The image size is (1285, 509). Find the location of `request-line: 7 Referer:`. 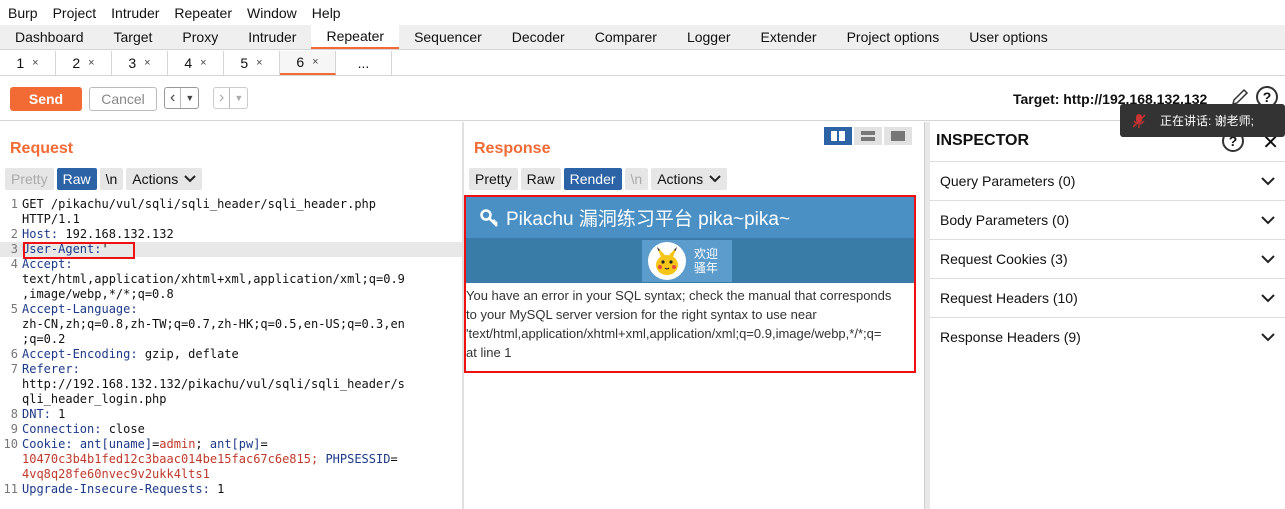

request-line: 7 Referer: is located at coordinates (231, 369).